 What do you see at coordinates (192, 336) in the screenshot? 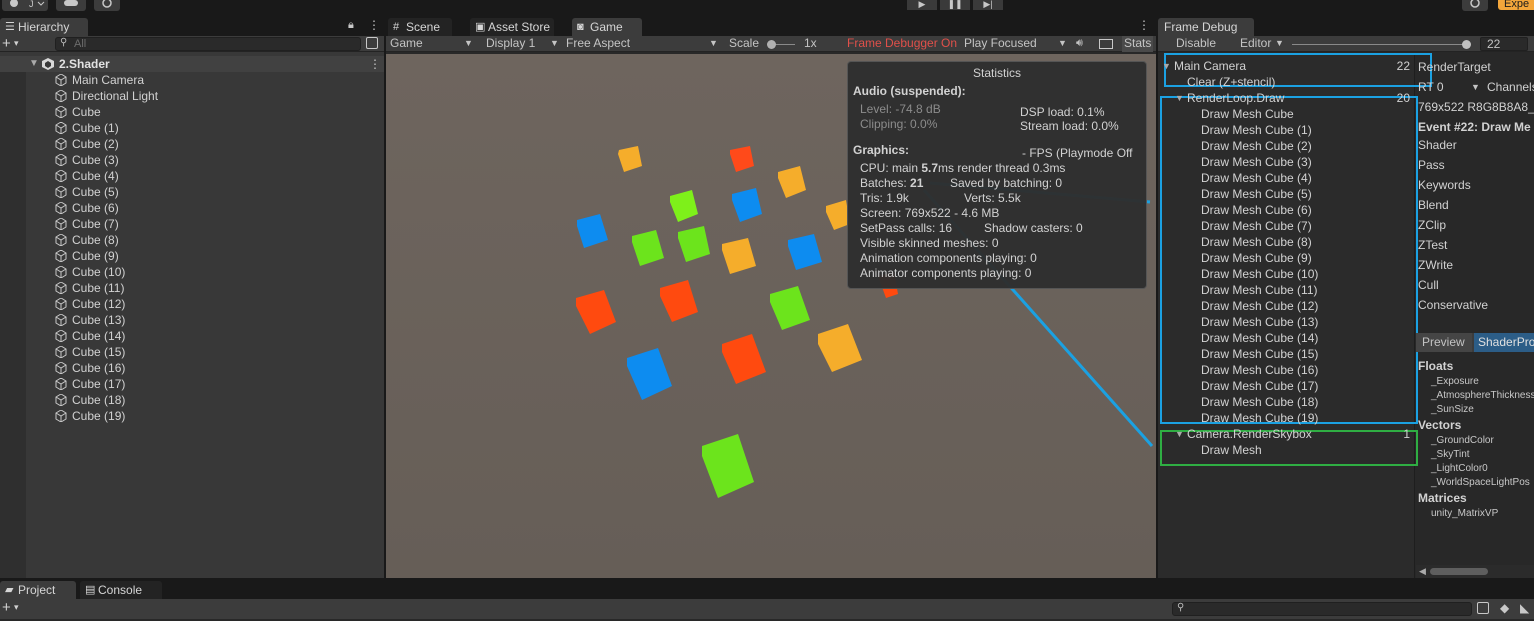
I see `hierarchy-item: Cube (14)` at bounding box center [192, 336].